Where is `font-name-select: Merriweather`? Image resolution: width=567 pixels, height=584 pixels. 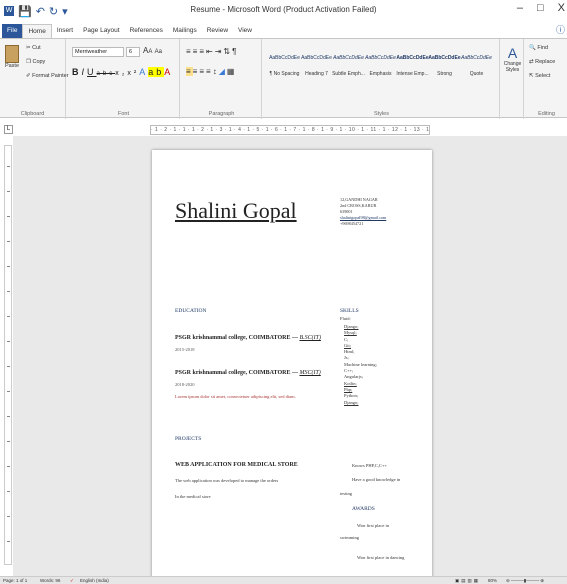
font-name-select: Merriweather is located at coordinates (98, 52).